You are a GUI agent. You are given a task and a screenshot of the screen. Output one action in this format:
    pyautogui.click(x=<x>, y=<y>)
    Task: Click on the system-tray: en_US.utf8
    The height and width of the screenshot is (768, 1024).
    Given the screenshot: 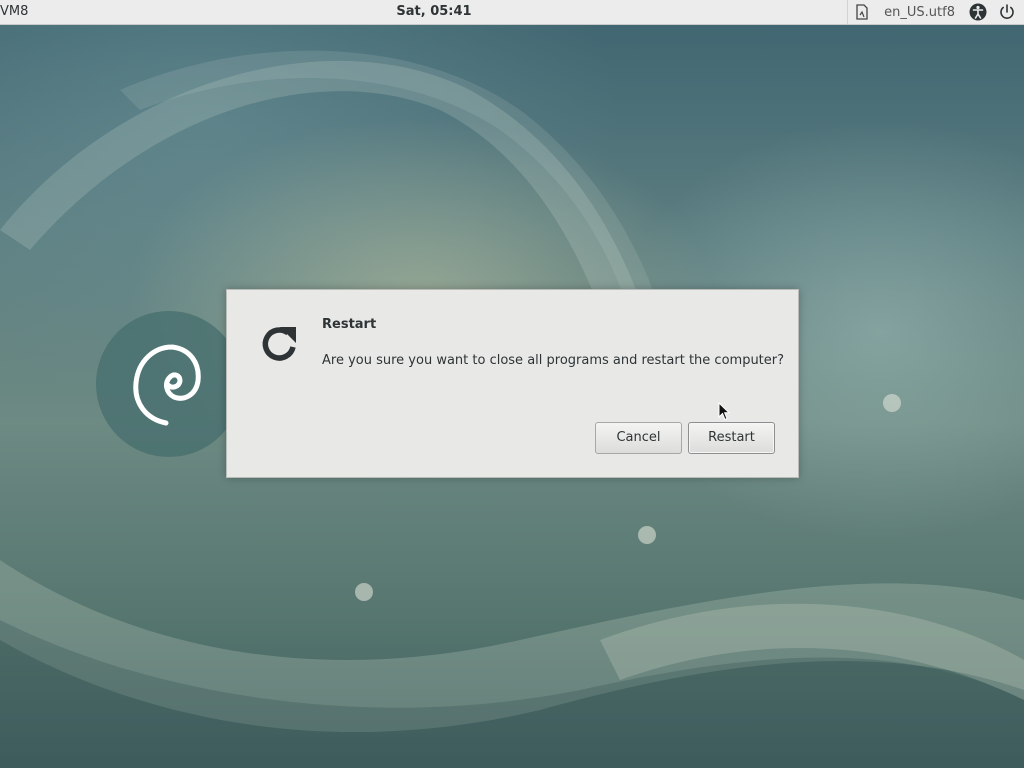 What is the action you would take?
    pyautogui.click(x=935, y=12)
    